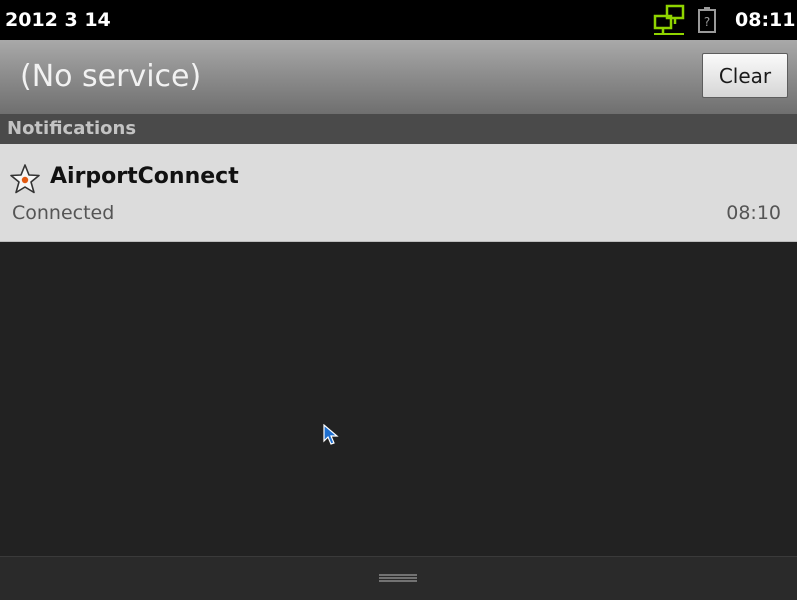  I want to click on notifications-header-label: Notifications, so click(72, 128).